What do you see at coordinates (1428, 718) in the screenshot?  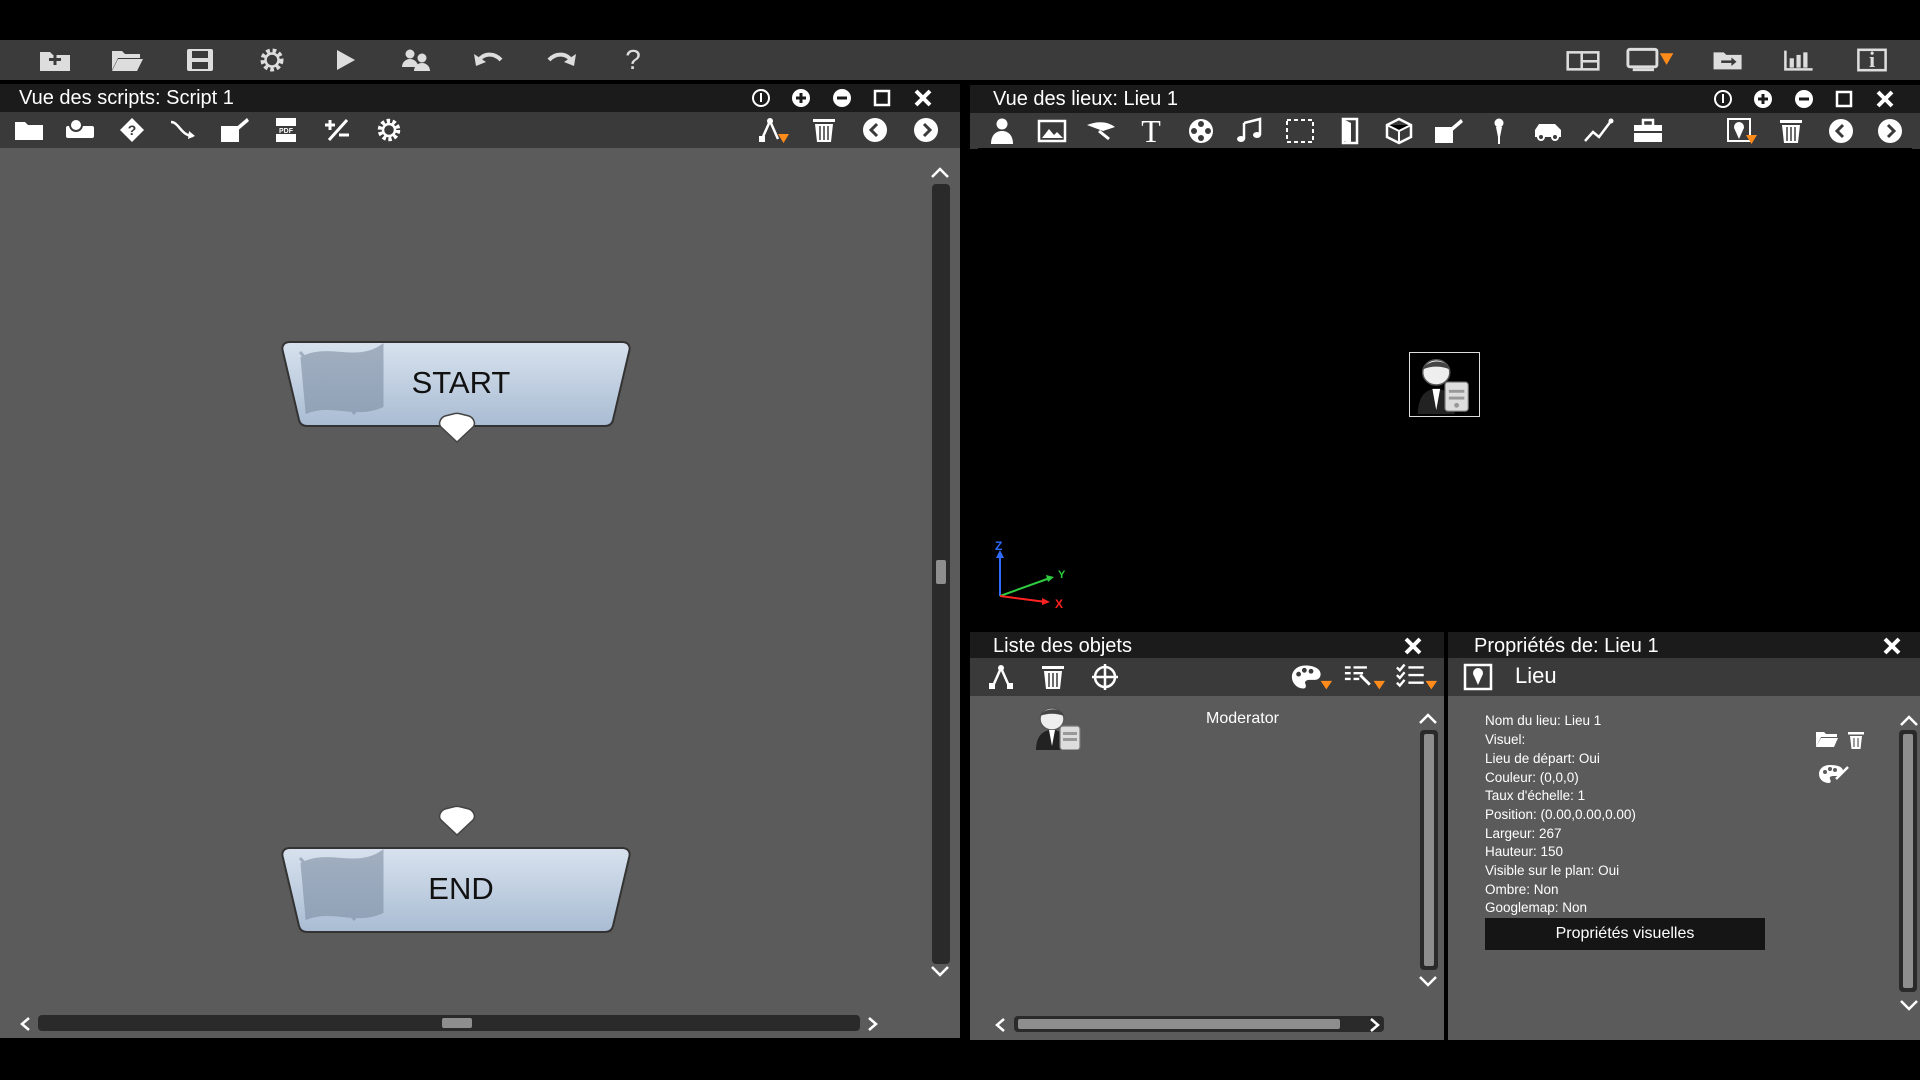 I see `objects-scroll-up-arrow` at bounding box center [1428, 718].